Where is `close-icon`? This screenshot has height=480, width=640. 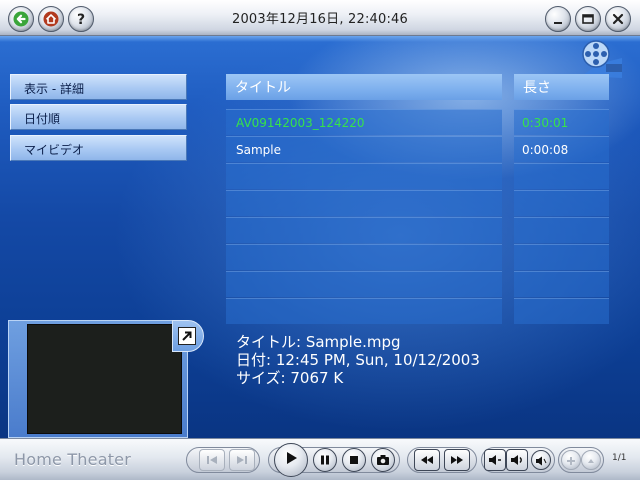
close-icon is located at coordinates (618, 19).